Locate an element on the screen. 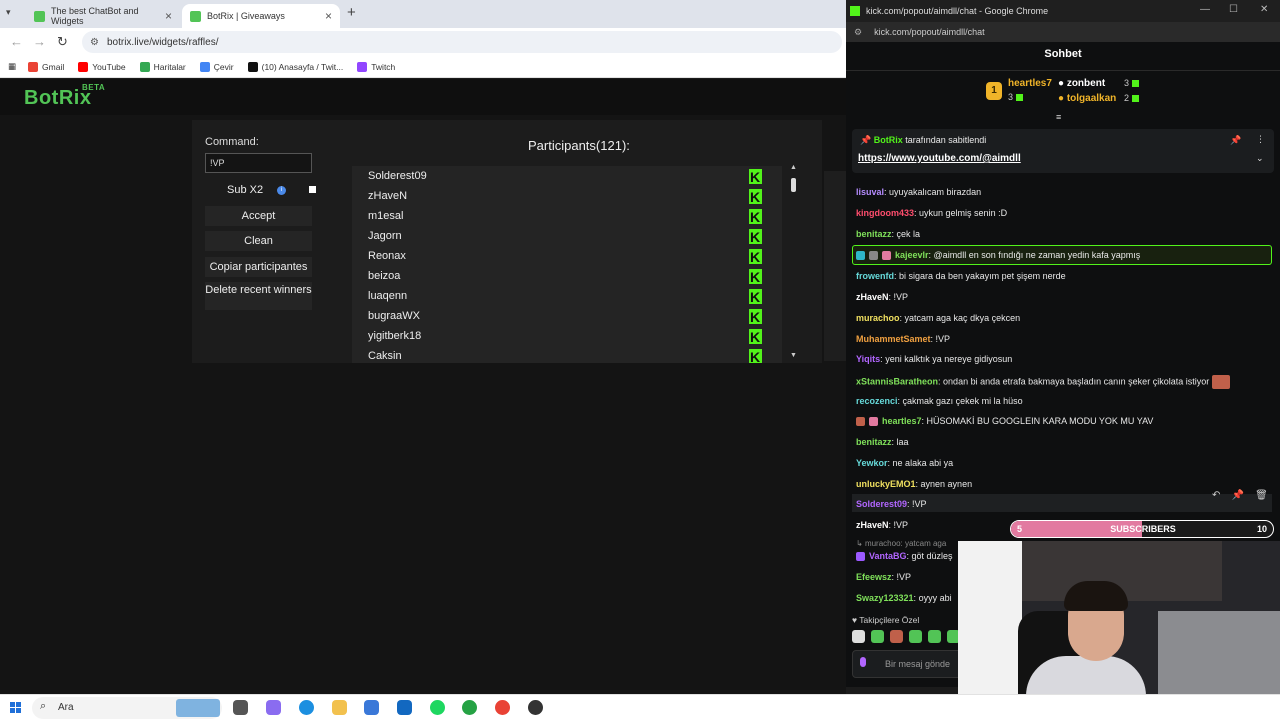 The width and height of the screenshot is (1280, 720). chat-username: Solderest09 is located at coordinates (881, 504).